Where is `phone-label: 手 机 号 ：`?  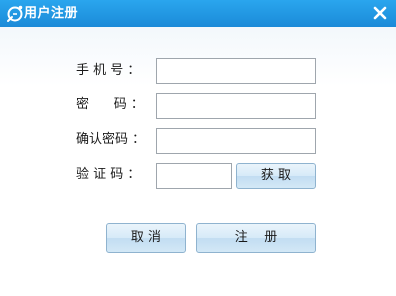
phone-label: 手 机 号 ： is located at coordinates (108, 70).